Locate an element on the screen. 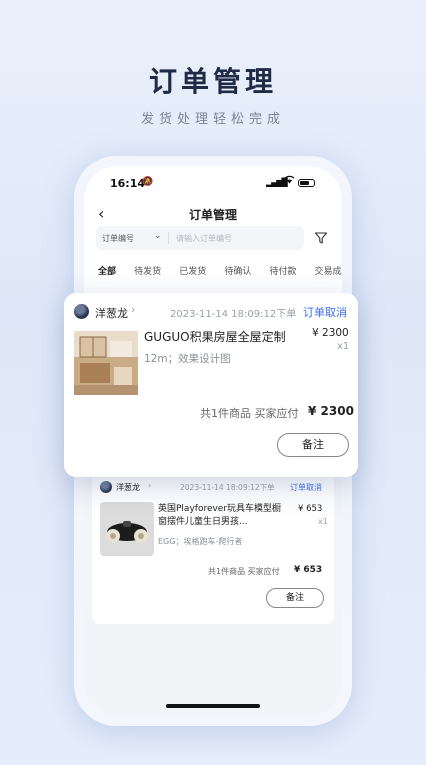  search-type-select: 订单编号 is located at coordinates (118, 238).